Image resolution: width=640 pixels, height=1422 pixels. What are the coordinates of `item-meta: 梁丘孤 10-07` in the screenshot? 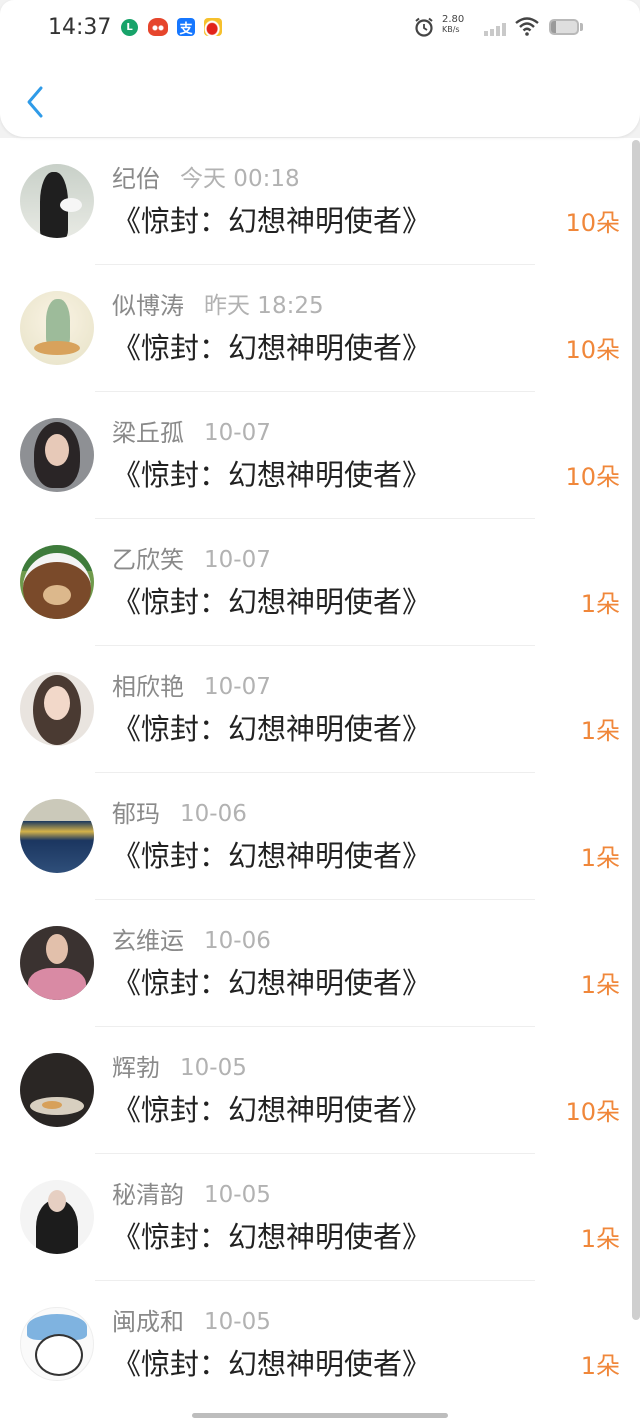 It's located at (191, 433).